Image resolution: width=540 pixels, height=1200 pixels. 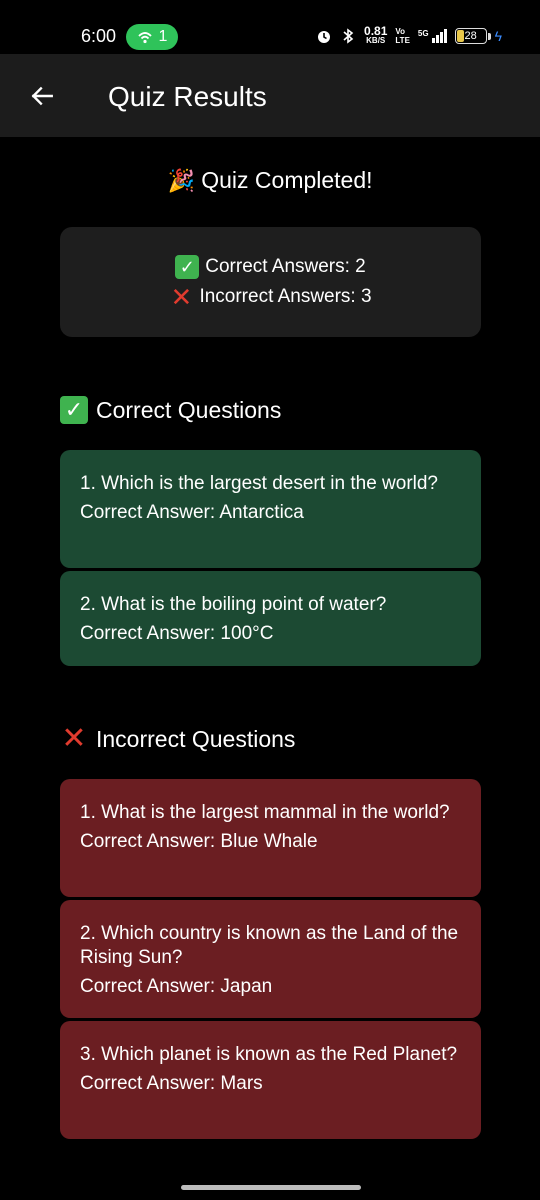 What do you see at coordinates (163, 36) in the screenshot?
I see `hotspot-count: 1` at bounding box center [163, 36].